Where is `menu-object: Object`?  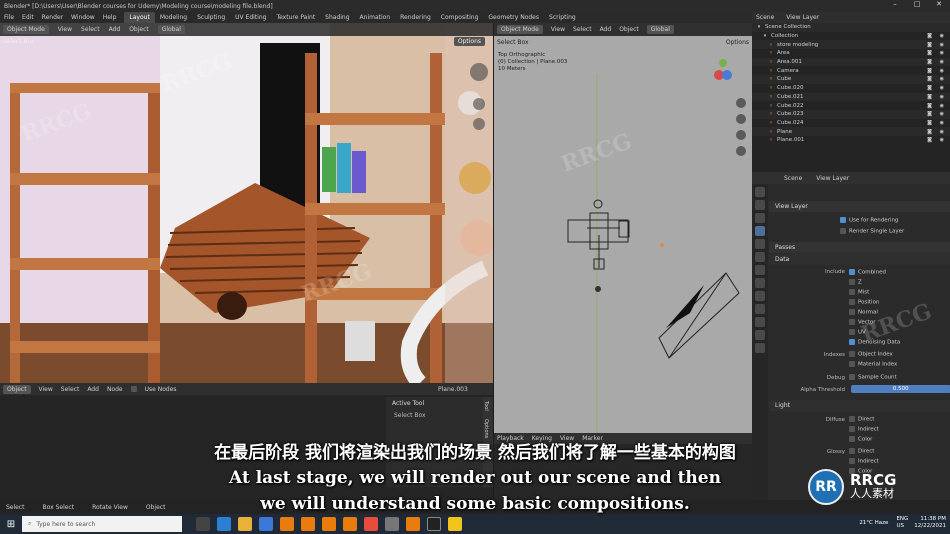
menu-object: Object is located at coordinates (139, 29).